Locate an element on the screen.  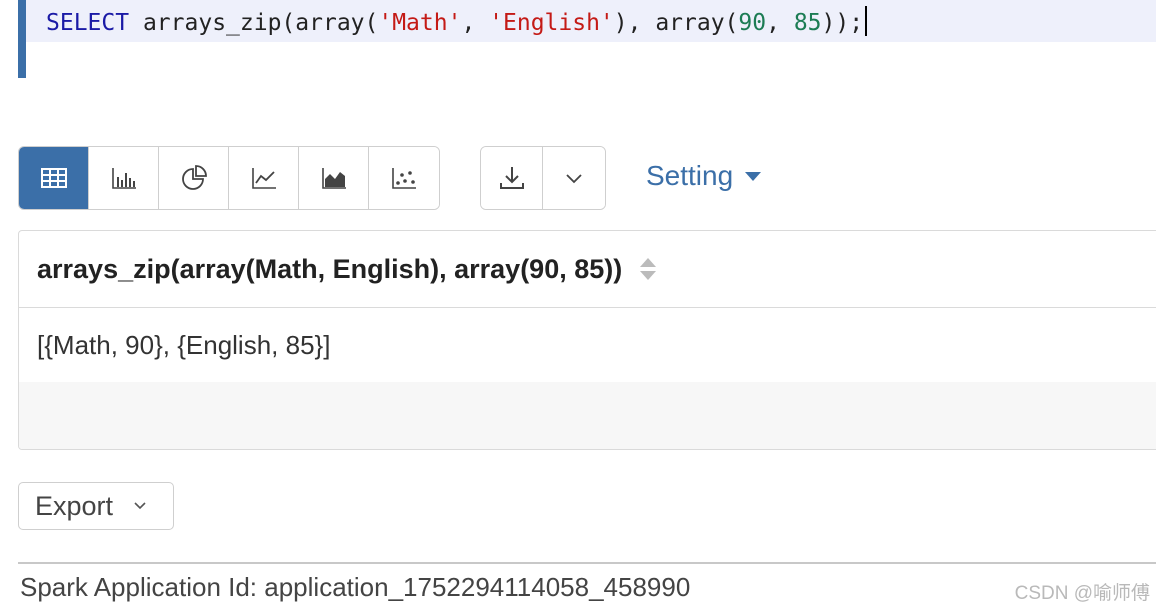
sql-string: 'English' is located at coordinates (551, 23).